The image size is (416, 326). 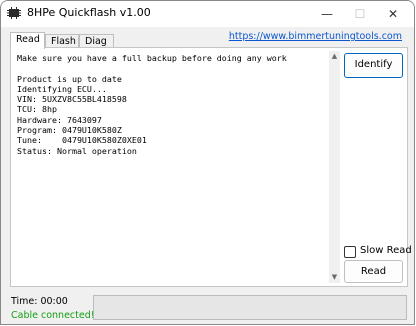 What do you see at coordinates (62, 41) in the screenshot?
I see `tab-flash: Flash` at bounding box center [62, 41].